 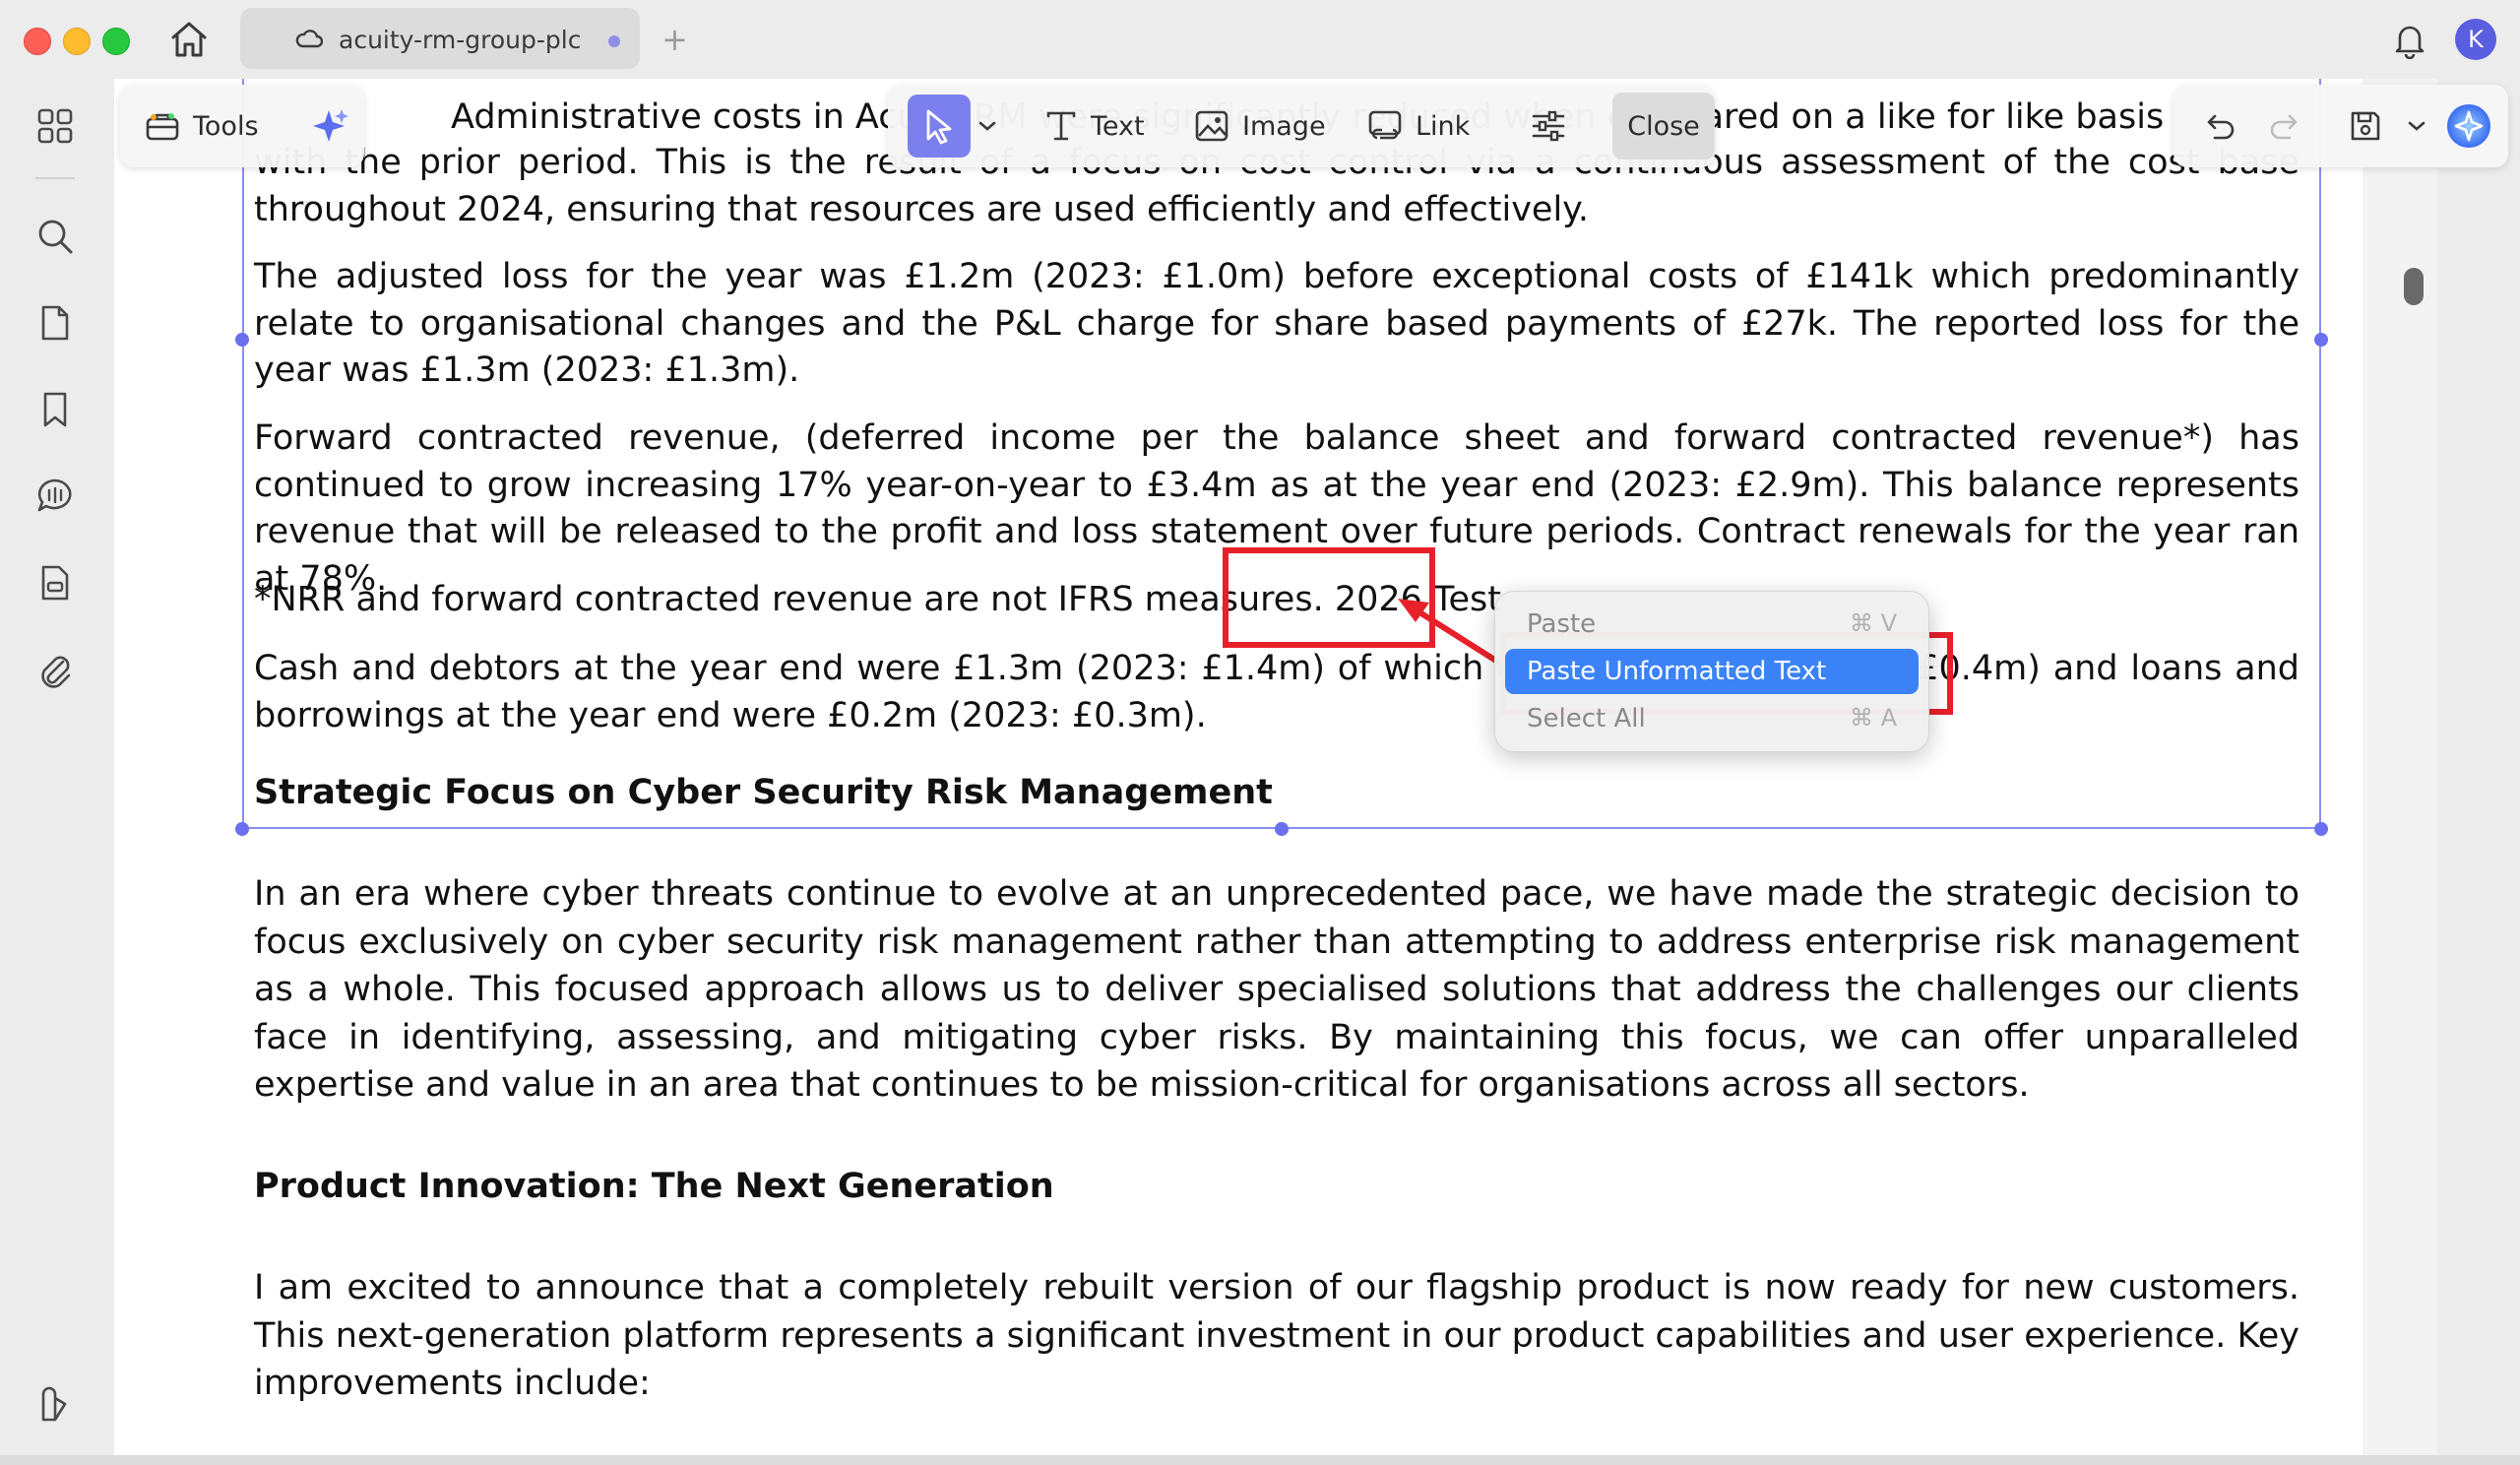 What do you see at coordinates (55, 323) in the screenshot?
I see `pages-icon` at bounding box center [55, 323].